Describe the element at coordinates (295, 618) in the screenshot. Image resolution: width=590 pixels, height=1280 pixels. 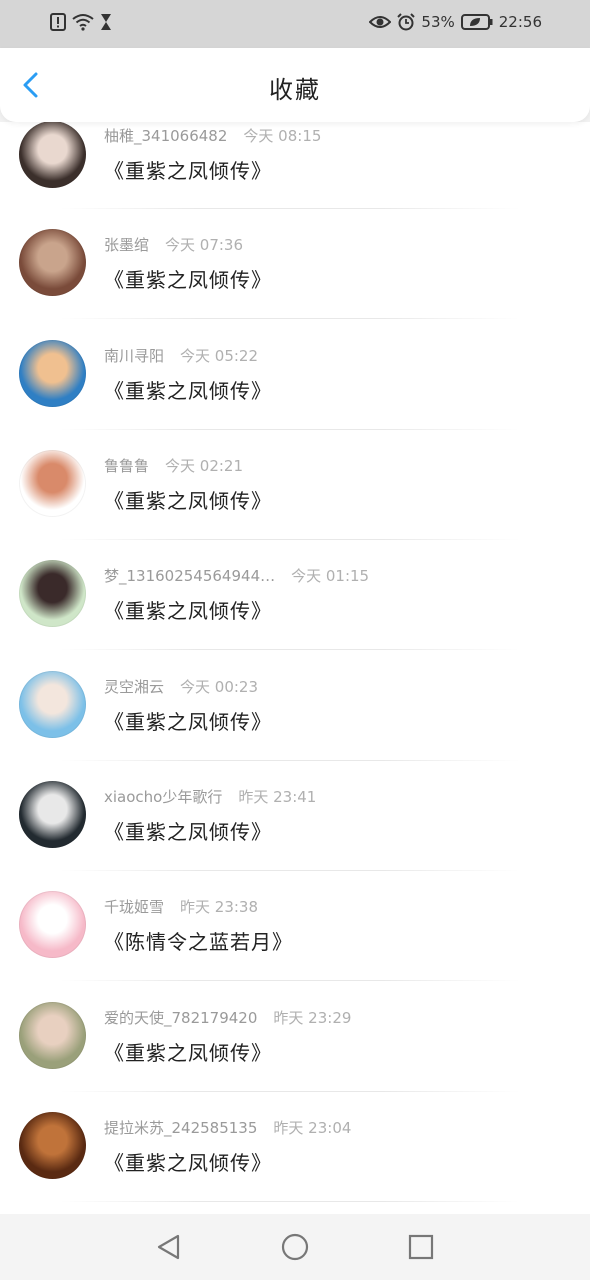
I see `list-item: 梦_13160254564944… 今天 01:15 《重紫之凤倾传》` at that location.